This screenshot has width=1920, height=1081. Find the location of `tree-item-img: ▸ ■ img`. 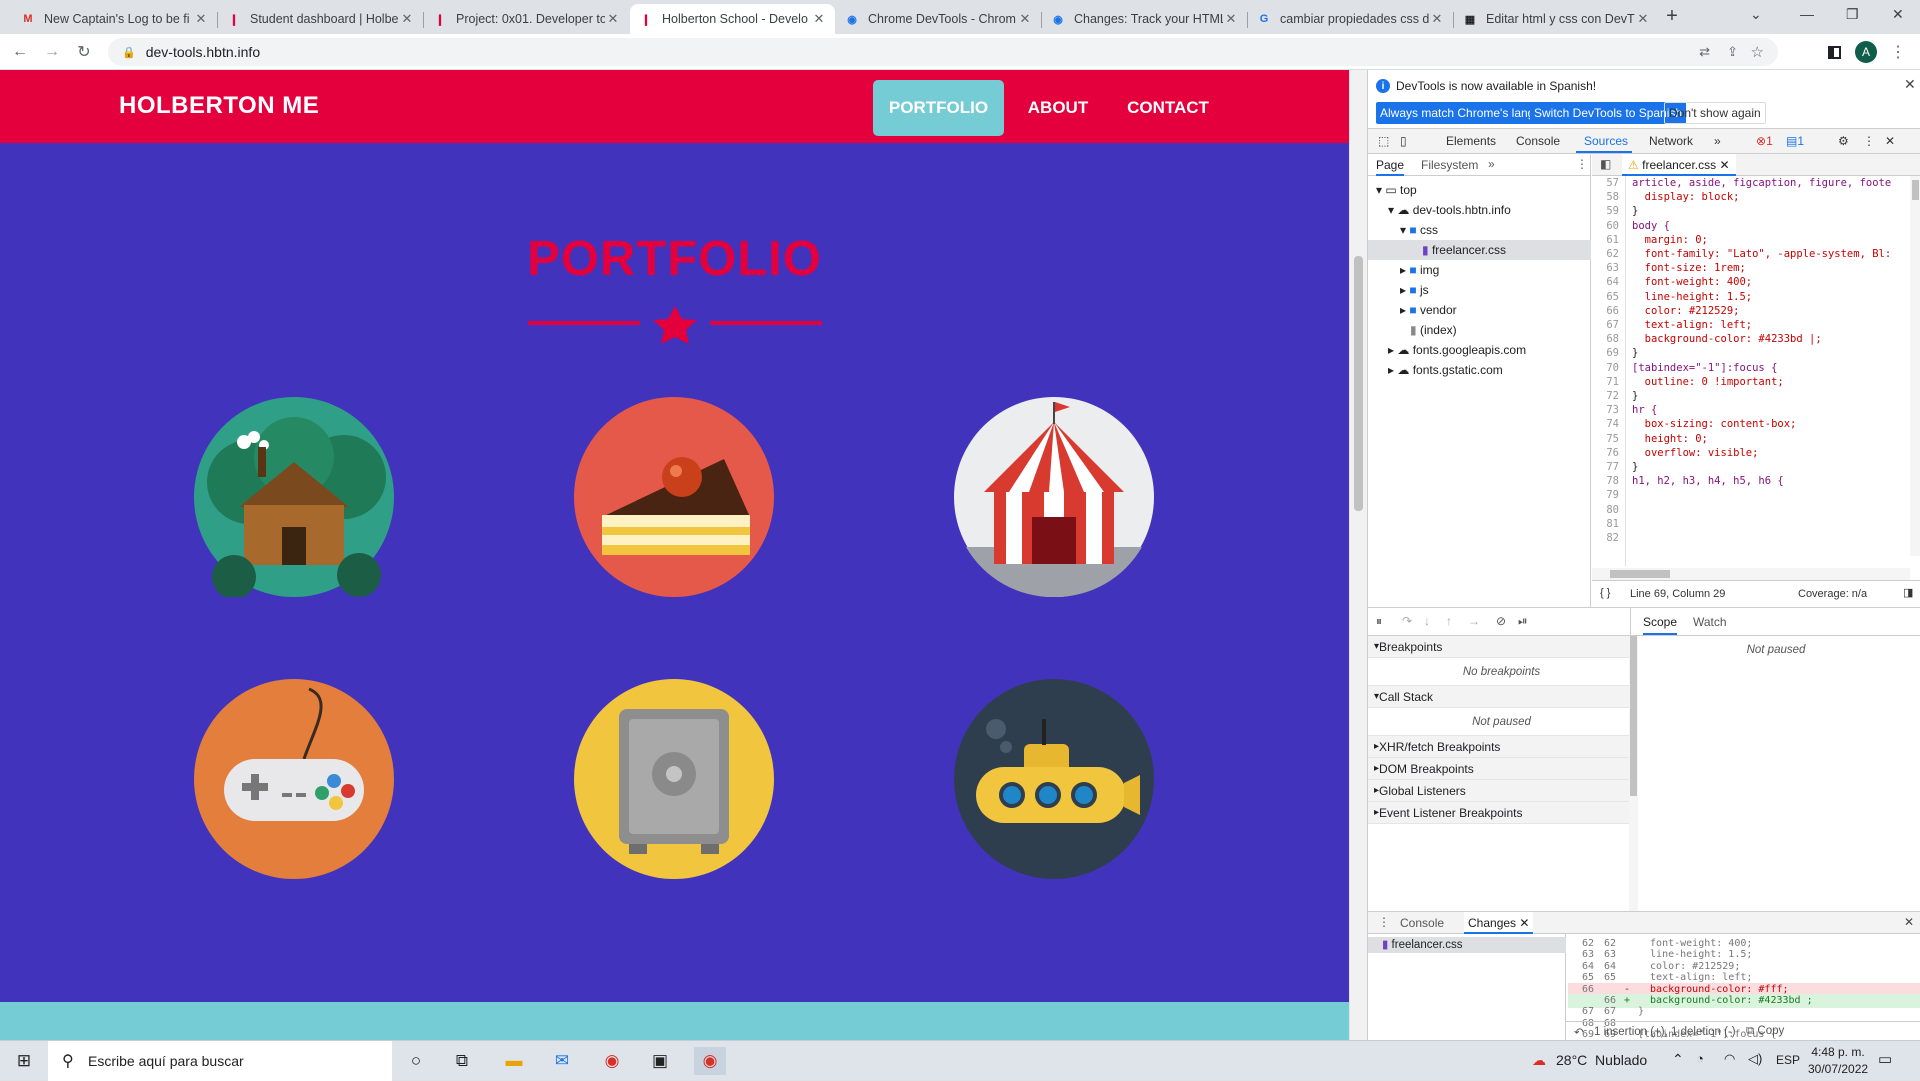

tree-item-img: ▸ ■ img is located at coordinates (1419, 270).